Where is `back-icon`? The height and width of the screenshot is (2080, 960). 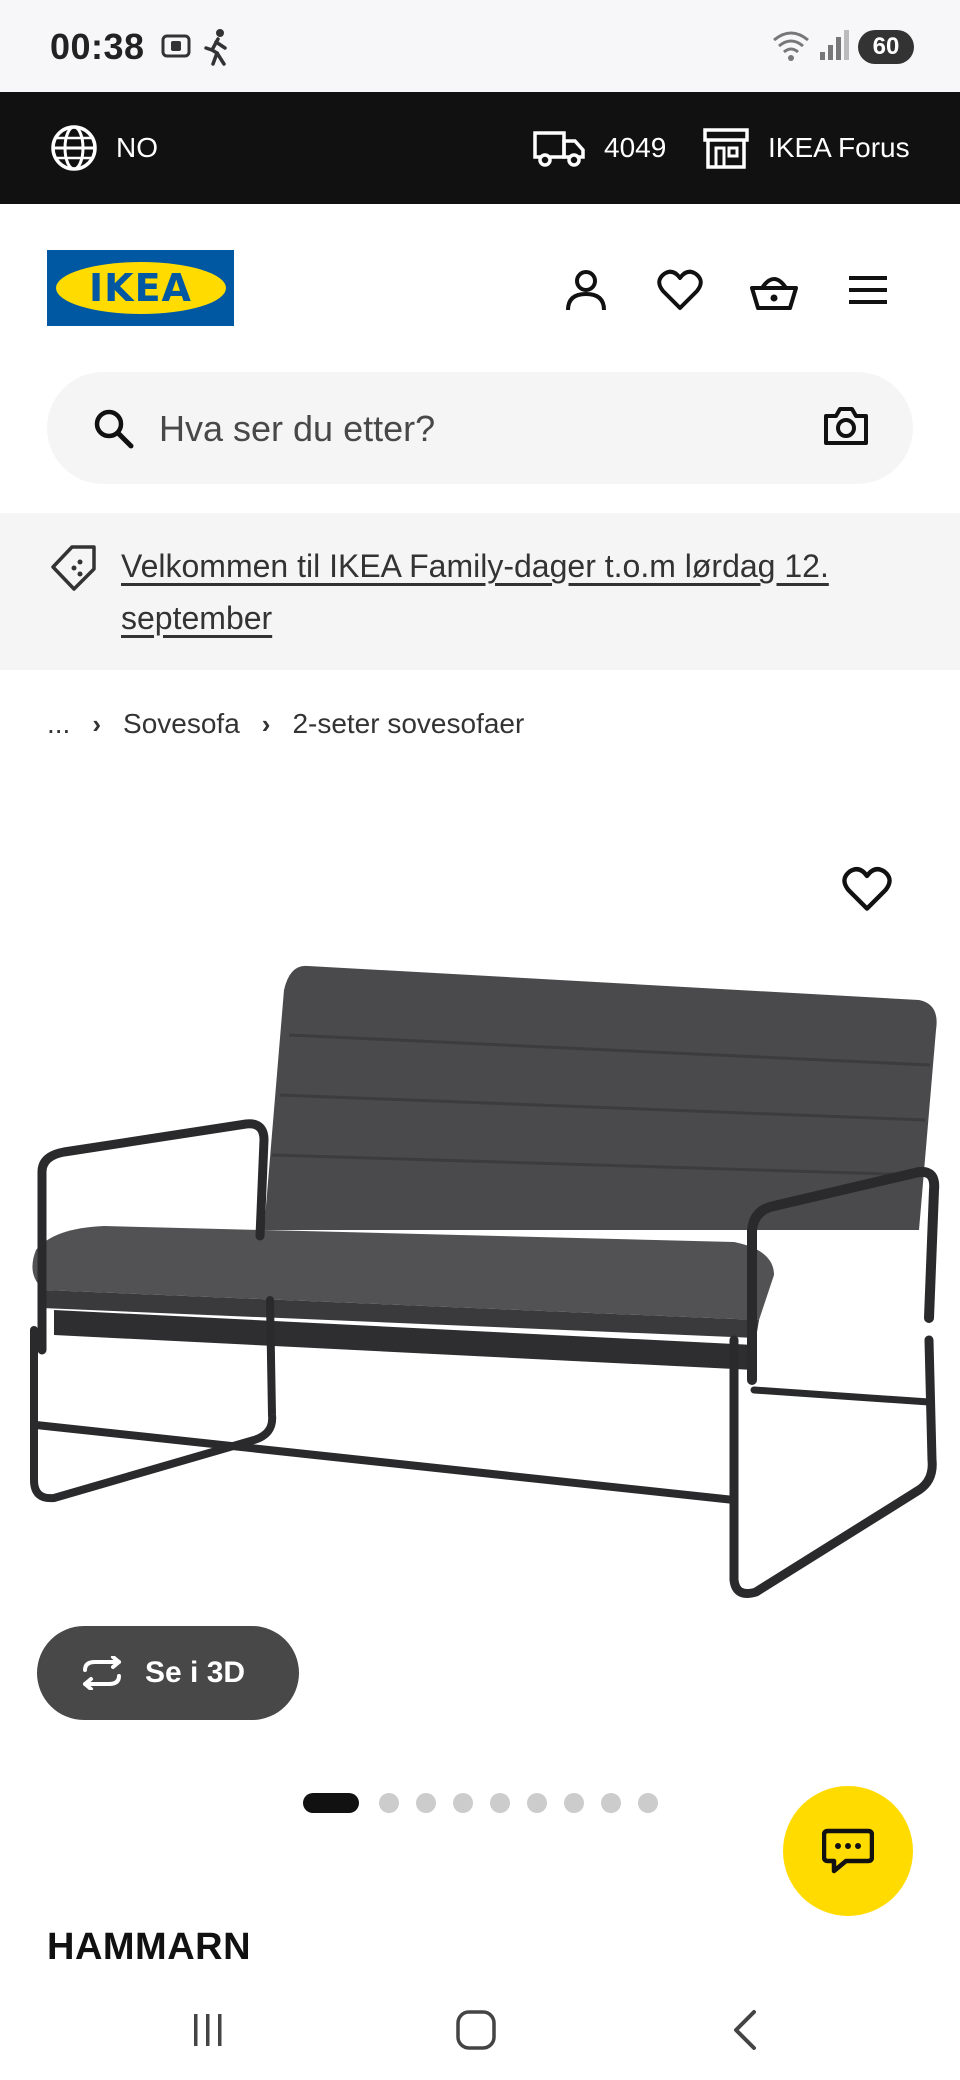
back-icon is located at coordinates (746, 2030).